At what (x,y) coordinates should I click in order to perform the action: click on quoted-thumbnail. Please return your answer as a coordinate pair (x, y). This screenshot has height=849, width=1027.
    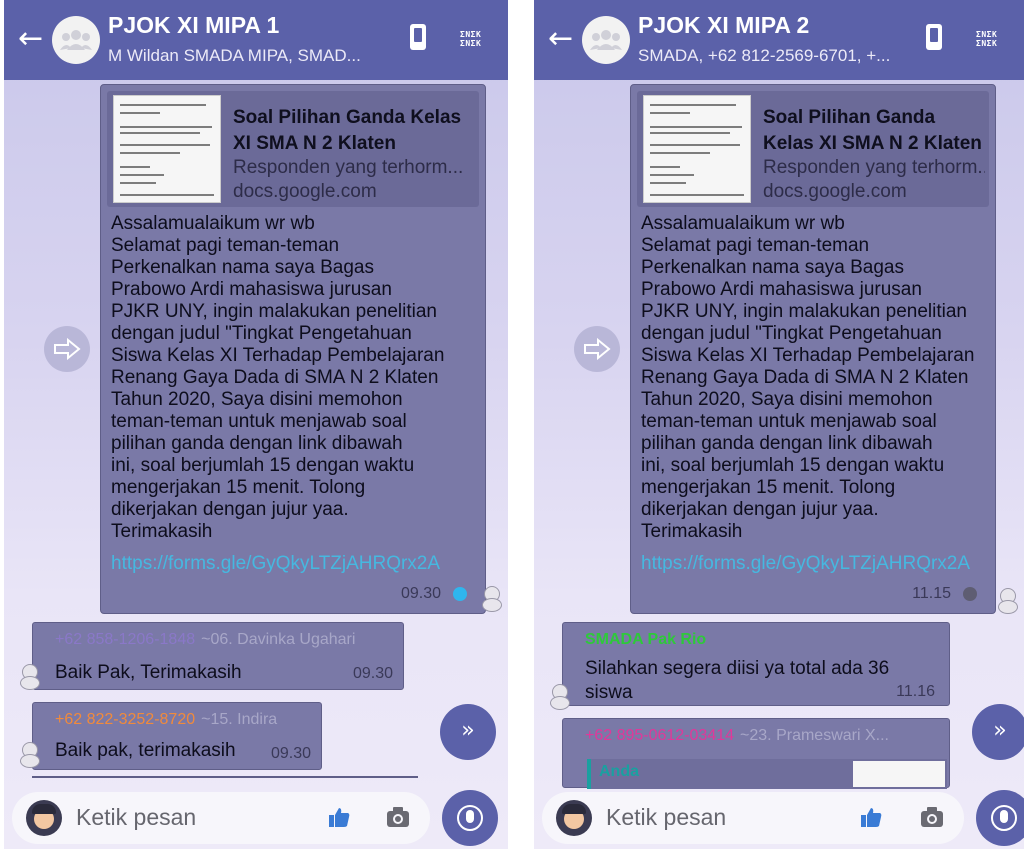
    Looking at the image, I should click on (899, 774).